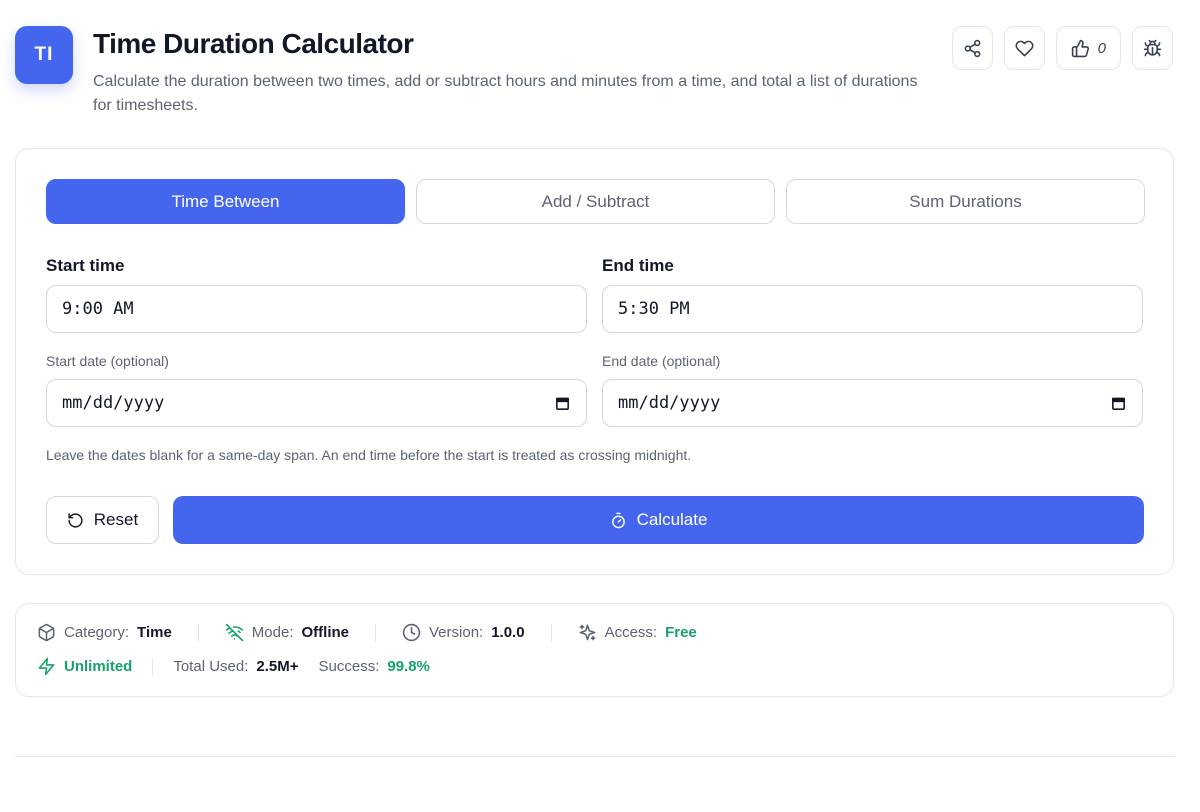 The height and width of the screenshot is (812, 1200). Describe the element at coordinates (98, 309) in the screenshot. I see `start-time-value: 9:00 AM` at that location.